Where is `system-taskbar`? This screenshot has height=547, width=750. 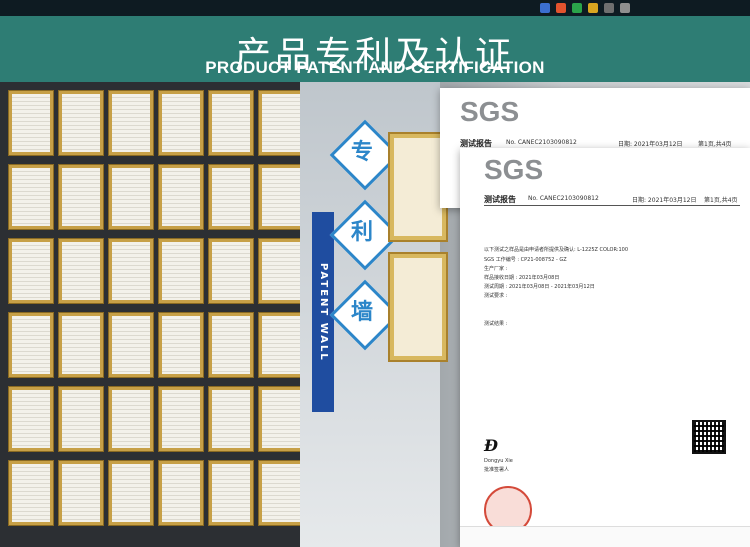
system-taskbar is located at coordinates (375, 8).